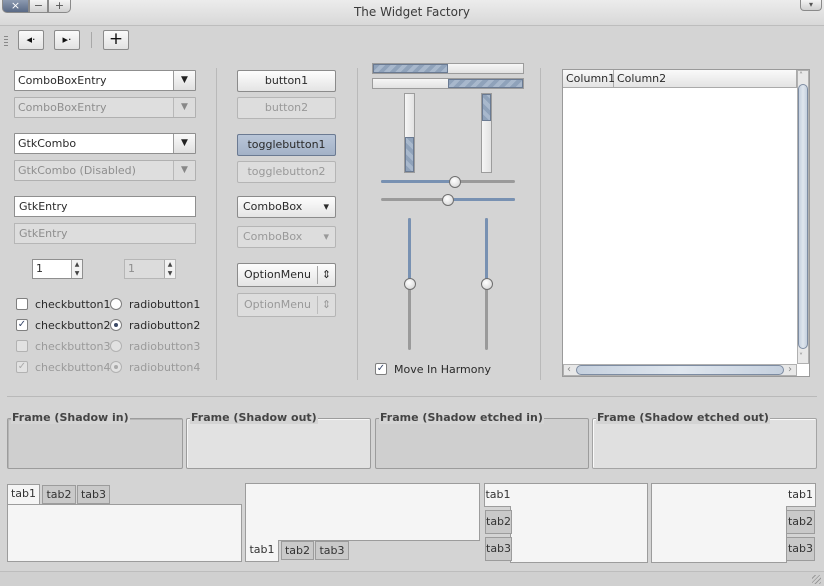  What do you see at coordinates (569, 369) in the screenshot?
I see `scroll-left-icon: ‹` at bounding box center [569, 369].